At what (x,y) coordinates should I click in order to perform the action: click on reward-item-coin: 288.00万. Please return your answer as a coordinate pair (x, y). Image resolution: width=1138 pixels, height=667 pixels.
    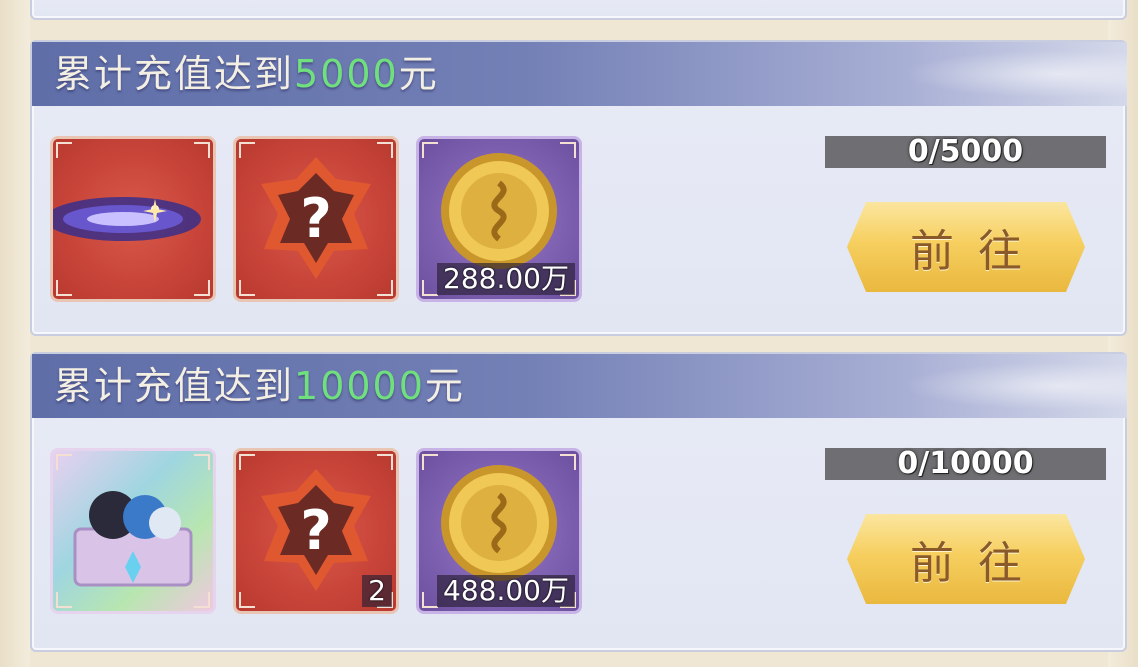
    Looking at the image, I should click on (499, 219).